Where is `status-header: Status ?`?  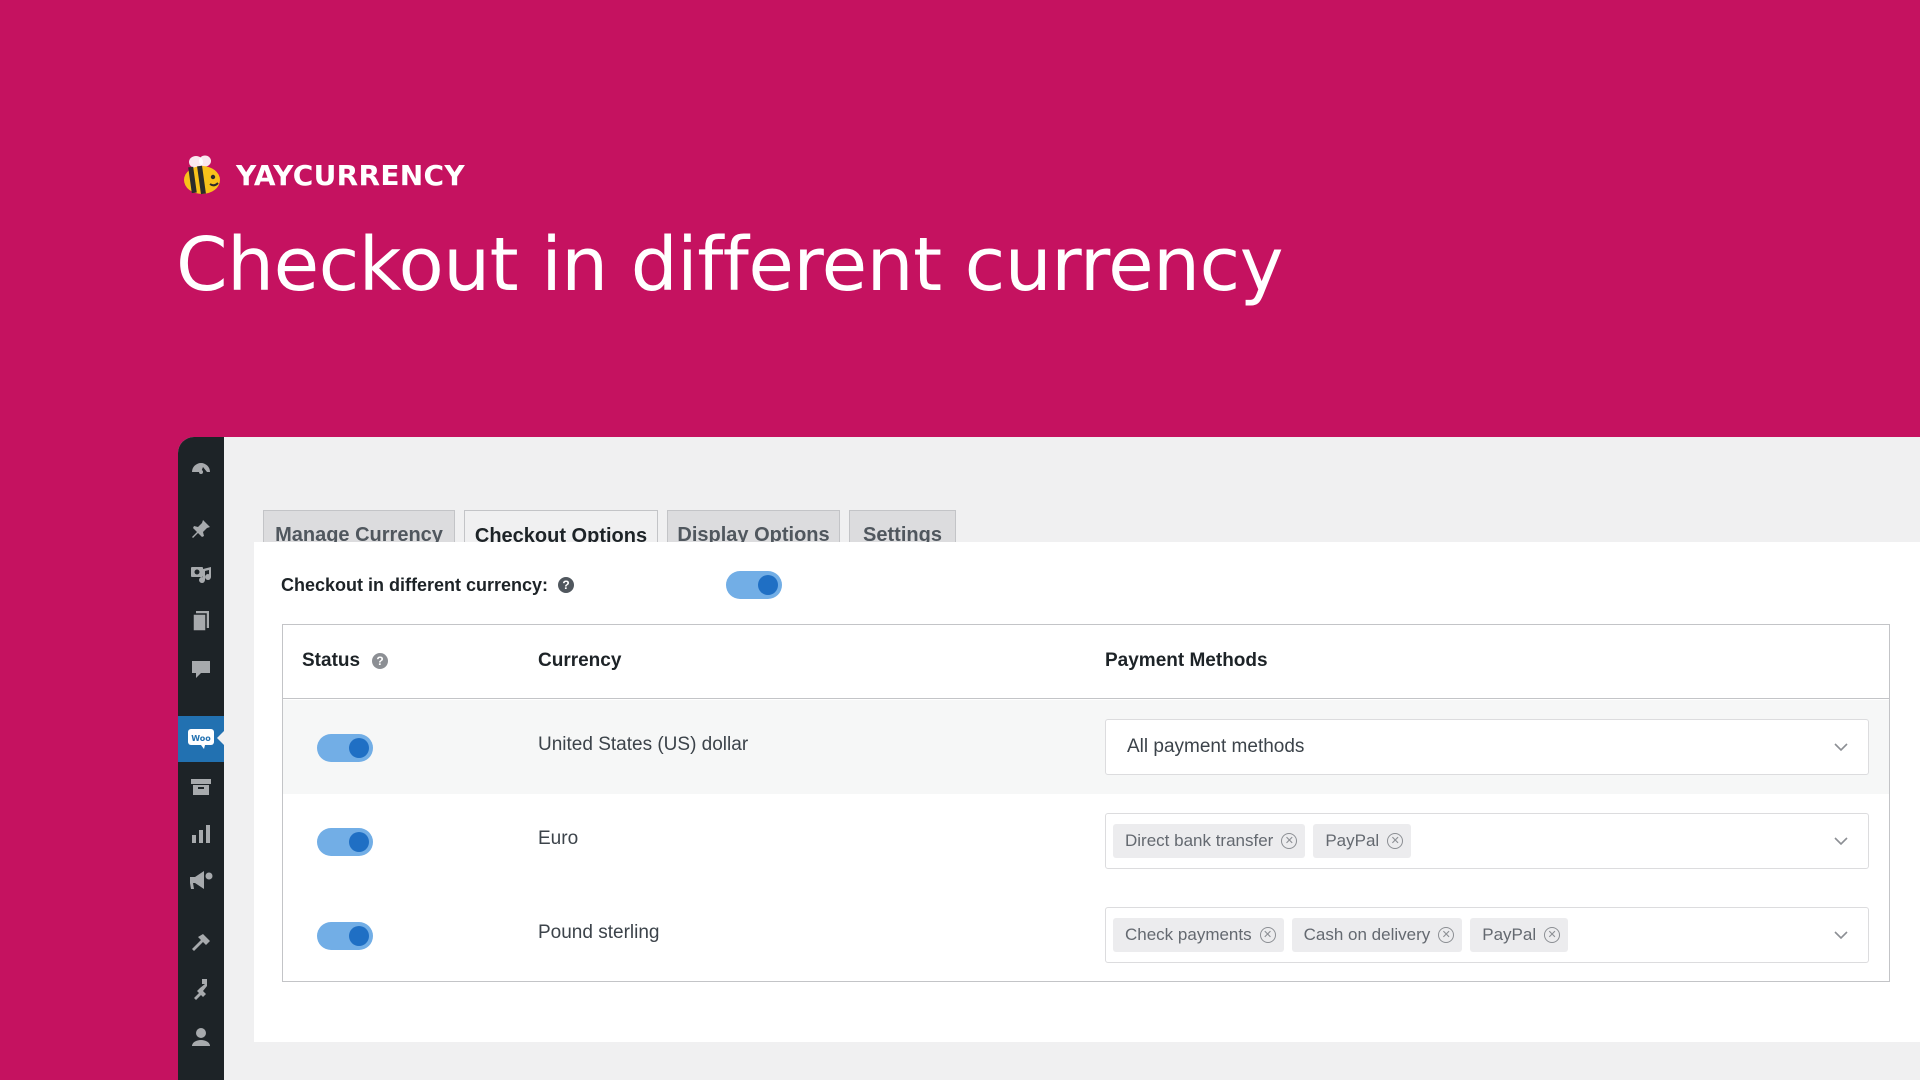 status-header: Status ? is located at coordinates (345, 661).